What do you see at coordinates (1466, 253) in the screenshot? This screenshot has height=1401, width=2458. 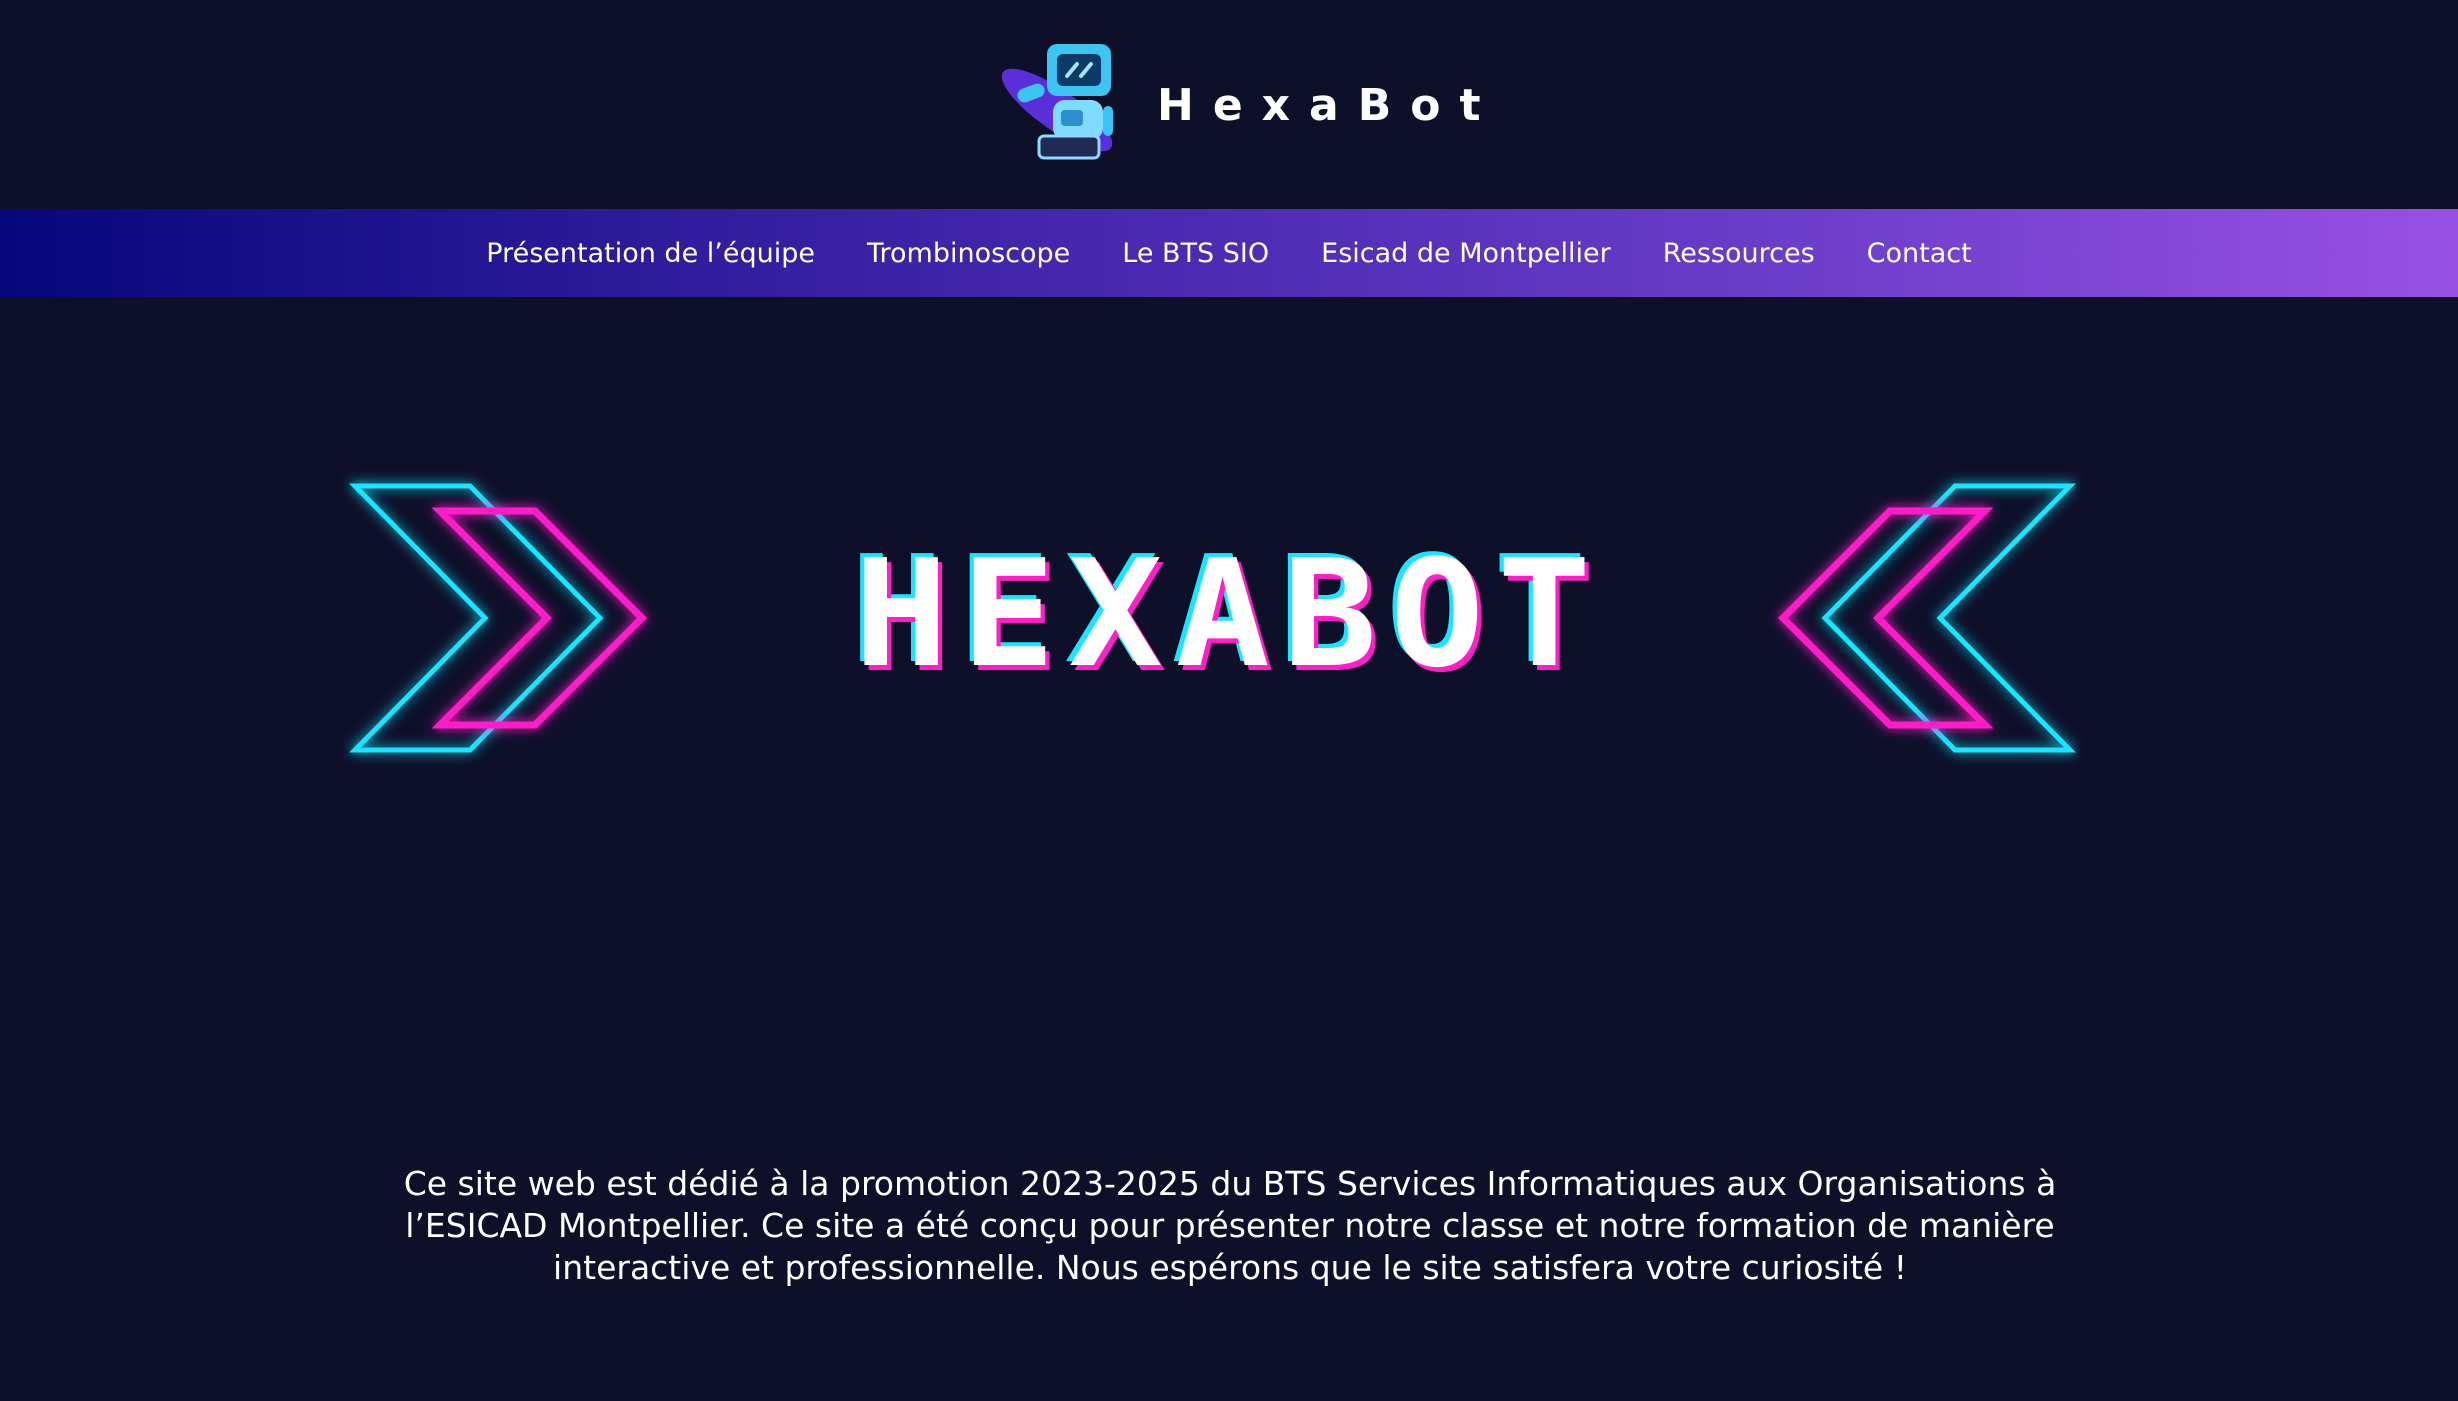 I see `nav-item-esicad-montpellier: Esicad de Montpellier` at bounding box center [1466, 253].